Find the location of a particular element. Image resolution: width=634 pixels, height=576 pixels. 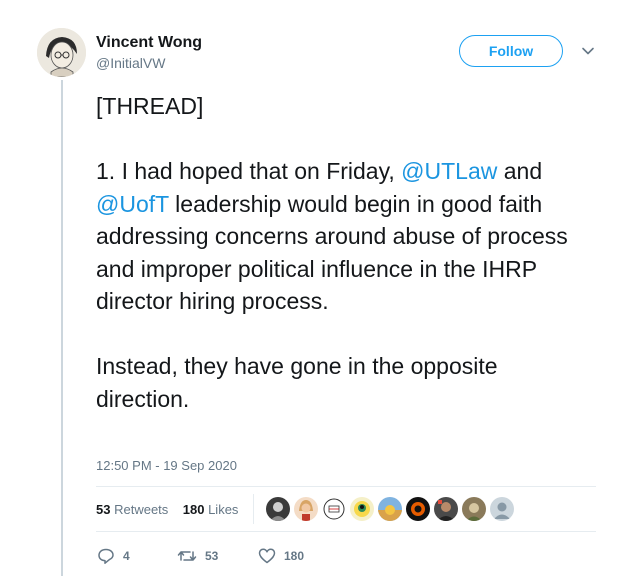

reply-action: 4 is located at coordinates (113, 556).